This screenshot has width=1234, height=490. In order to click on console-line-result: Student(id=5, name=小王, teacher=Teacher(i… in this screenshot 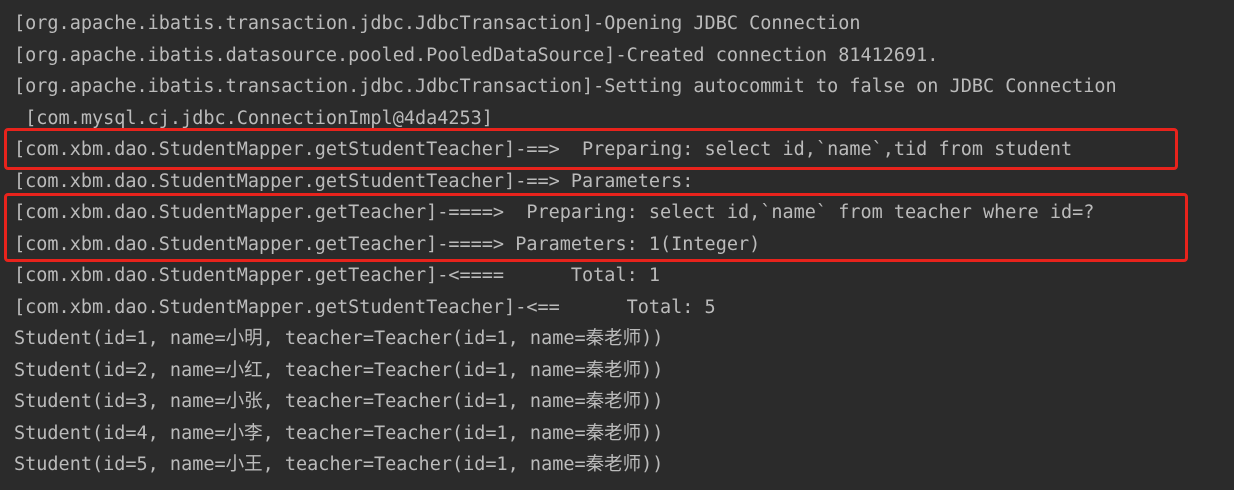, I will do `click(339, 464)`.